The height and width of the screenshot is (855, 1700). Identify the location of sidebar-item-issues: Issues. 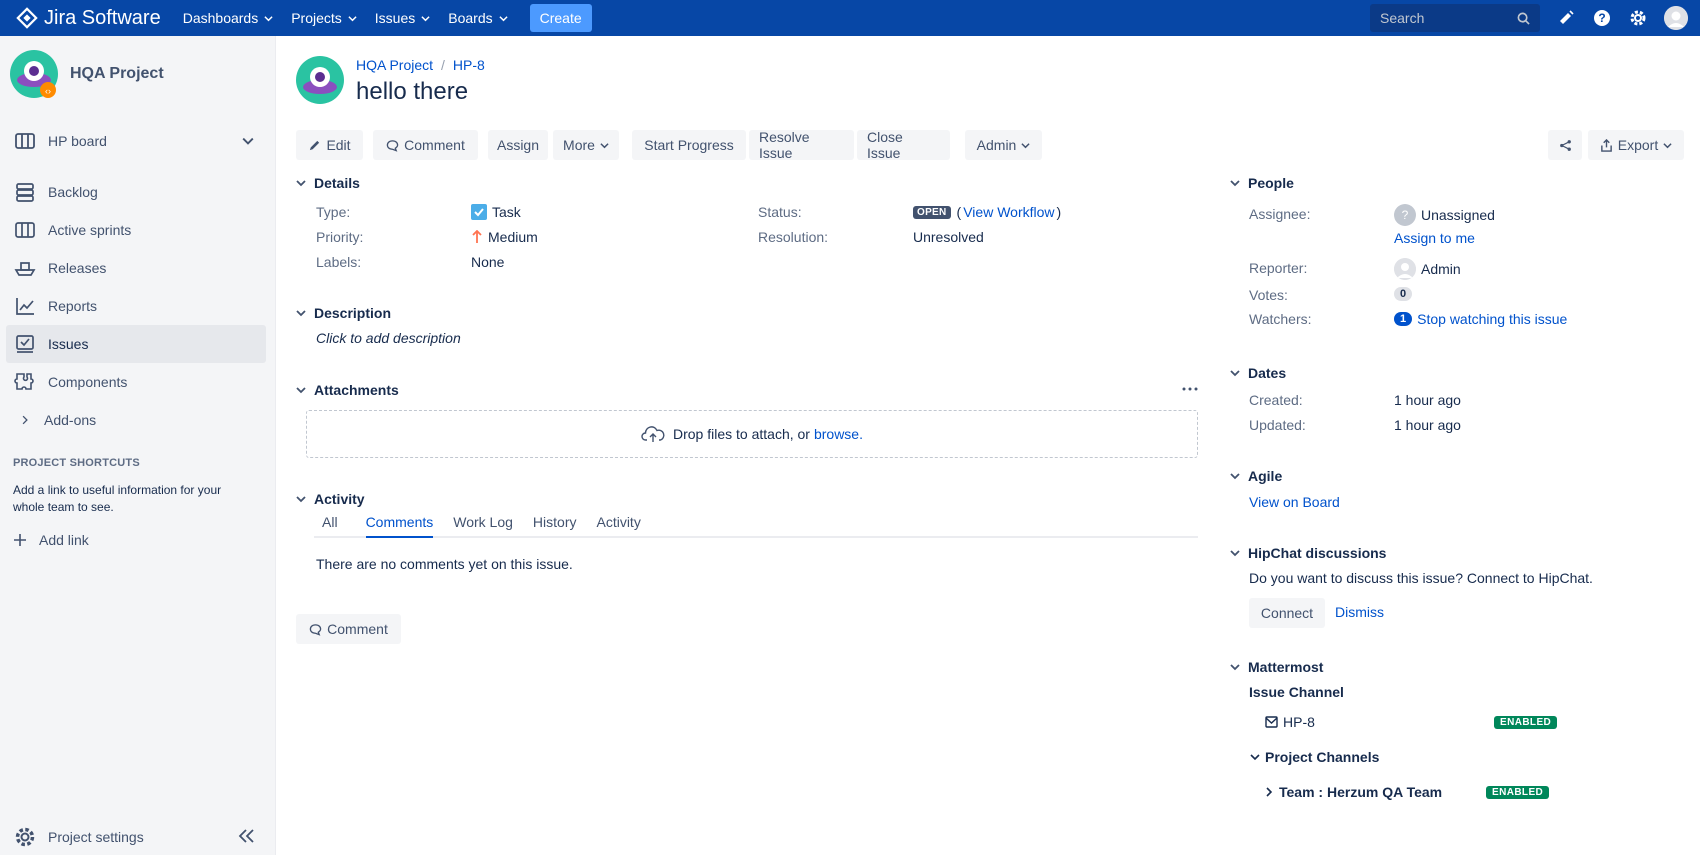
(136, 344).